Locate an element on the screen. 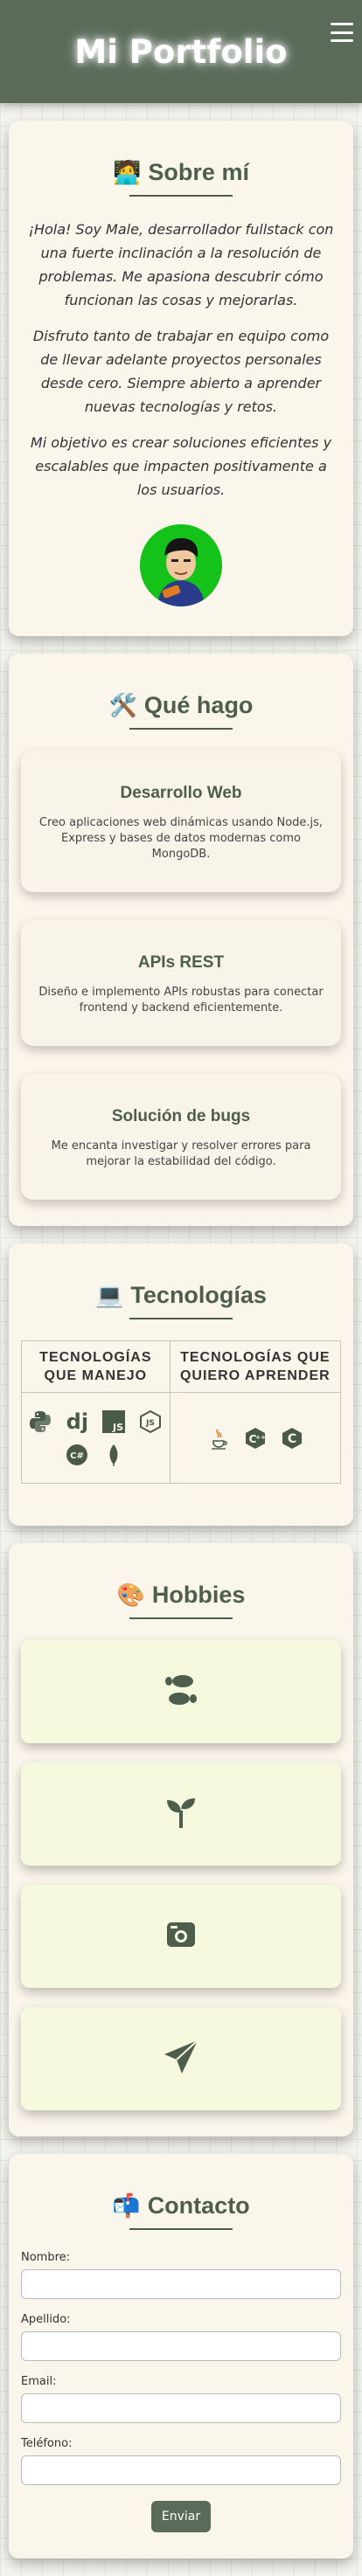 The height and width of the screenshot is (2576, 362). tools-emoji-icon: 🛠️ is located at coordinates (123, 705).